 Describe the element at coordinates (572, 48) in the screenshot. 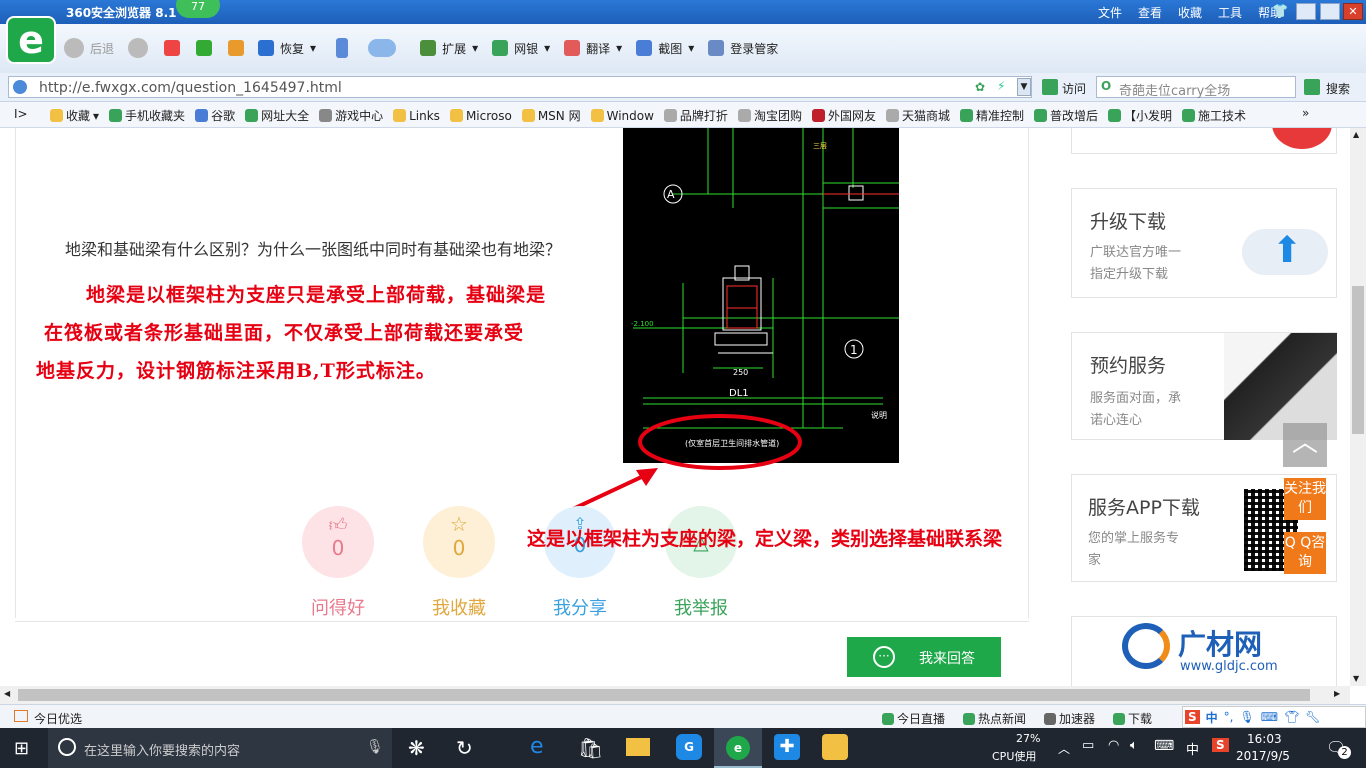

I see `translate-icon` at that location.